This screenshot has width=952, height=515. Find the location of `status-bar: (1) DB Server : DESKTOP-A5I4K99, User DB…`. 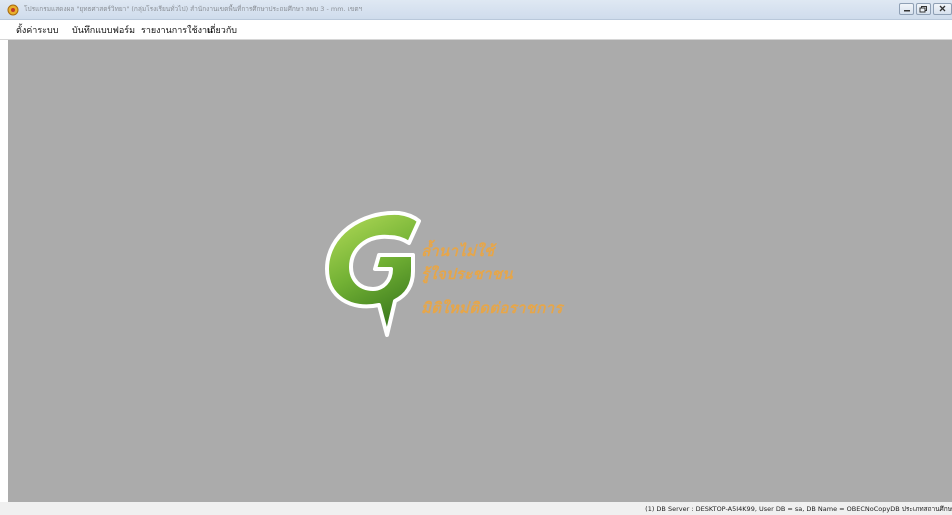

status-bar: (1) DB Server : DESKTOP-A5I4K99, User DB… is located at coordinates (476, 508).